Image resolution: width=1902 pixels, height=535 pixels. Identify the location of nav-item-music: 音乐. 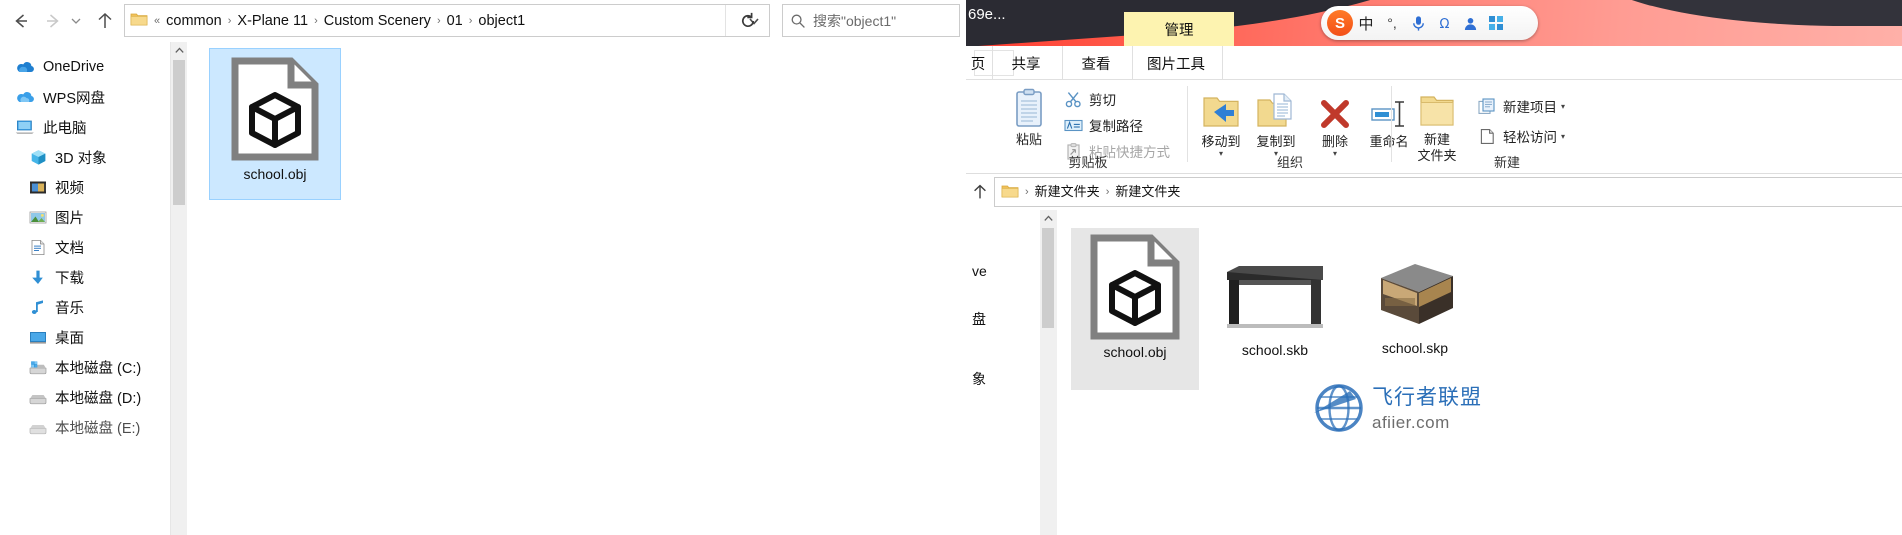
(85, 307).